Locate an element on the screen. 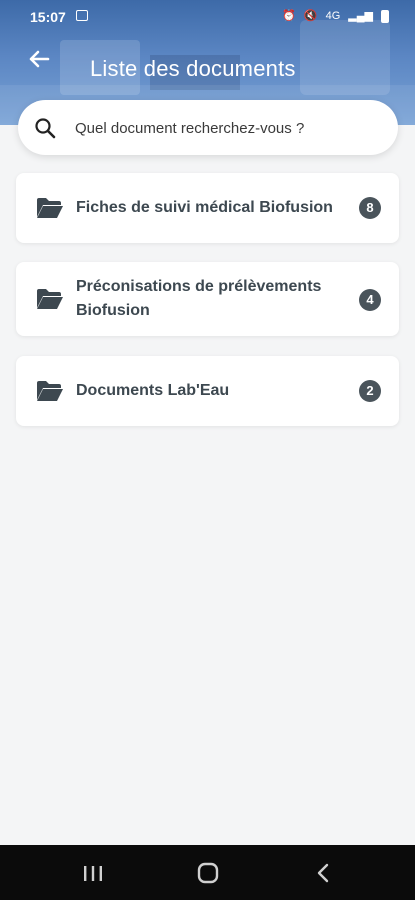 The height and width of the screenshot is (900, 415). back-icon is located at coordinates (323, 873).